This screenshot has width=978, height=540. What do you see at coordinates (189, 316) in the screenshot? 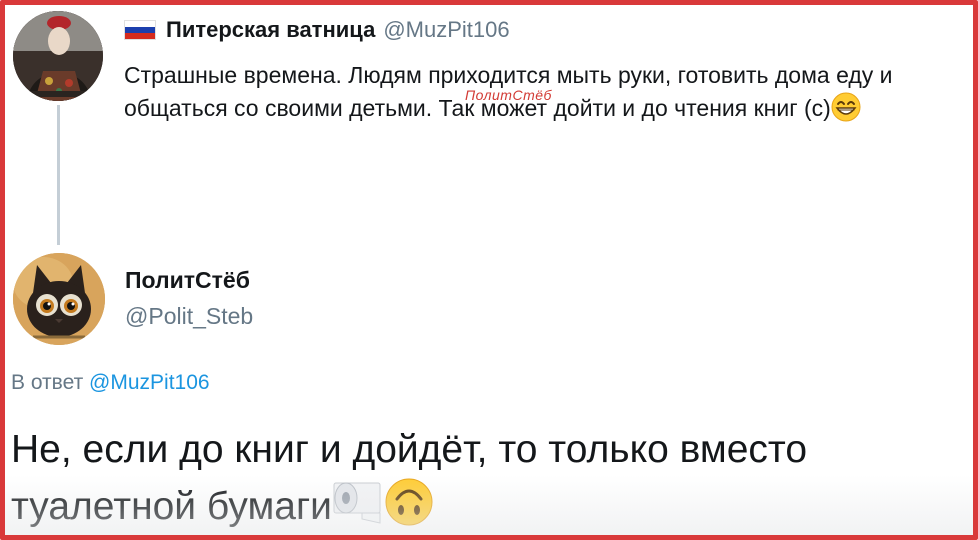
I see `reply-author-handle: @Polit_Steb` at bounding box center [189, 316].